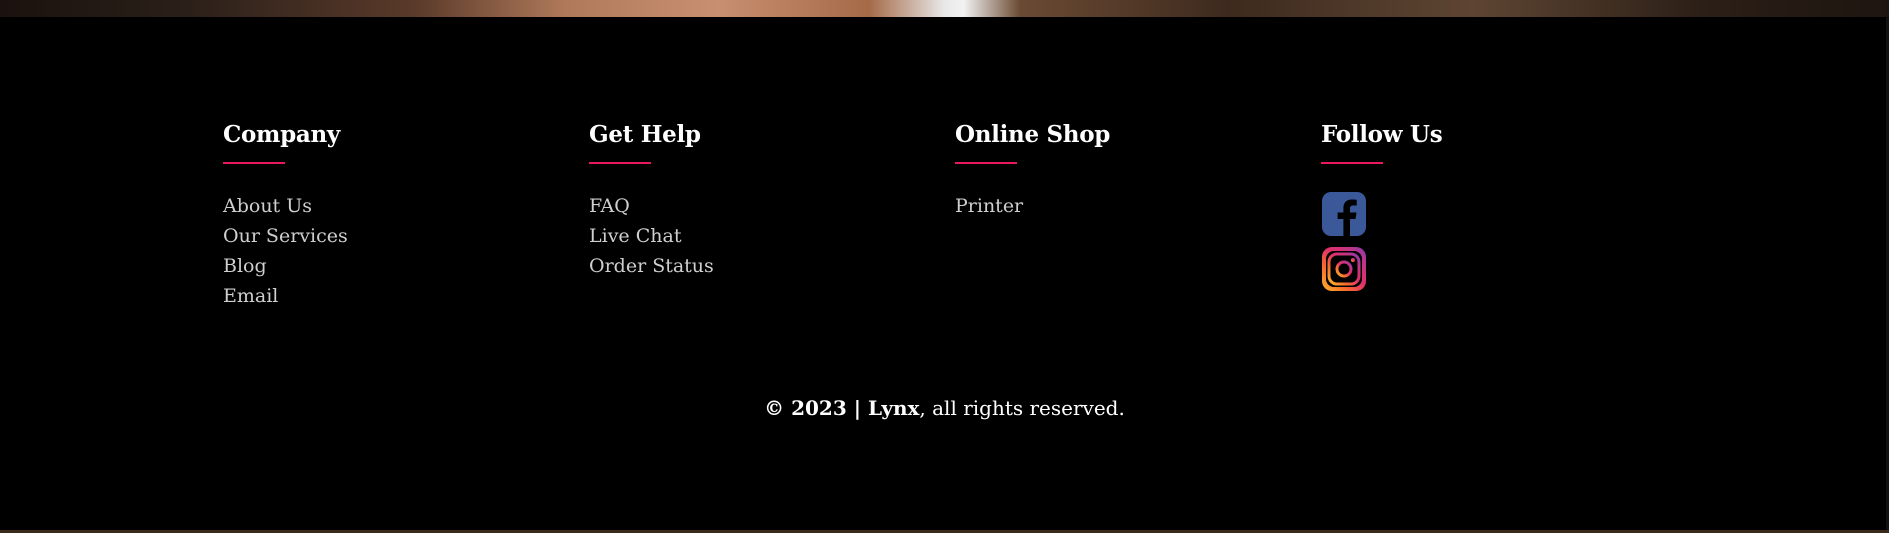 The image size is (1889, 533). What do you see at coordinates (281, 134) in the screenshot?
I see `column-heading: Company` at bounding box center [281, 134].